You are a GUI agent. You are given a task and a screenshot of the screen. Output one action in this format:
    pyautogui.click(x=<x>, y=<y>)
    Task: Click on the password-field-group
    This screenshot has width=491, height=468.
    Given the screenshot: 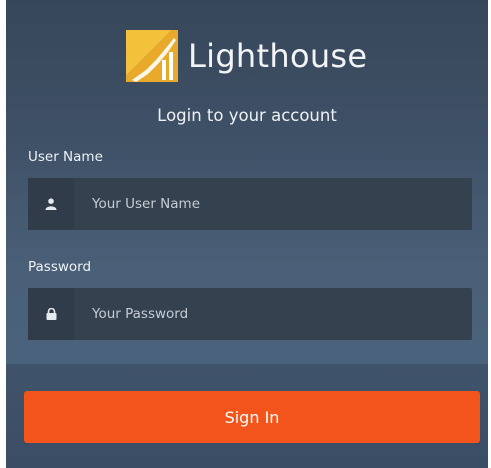 What is the action you would take?
    pyautogui.click(x=250, y=314)
    